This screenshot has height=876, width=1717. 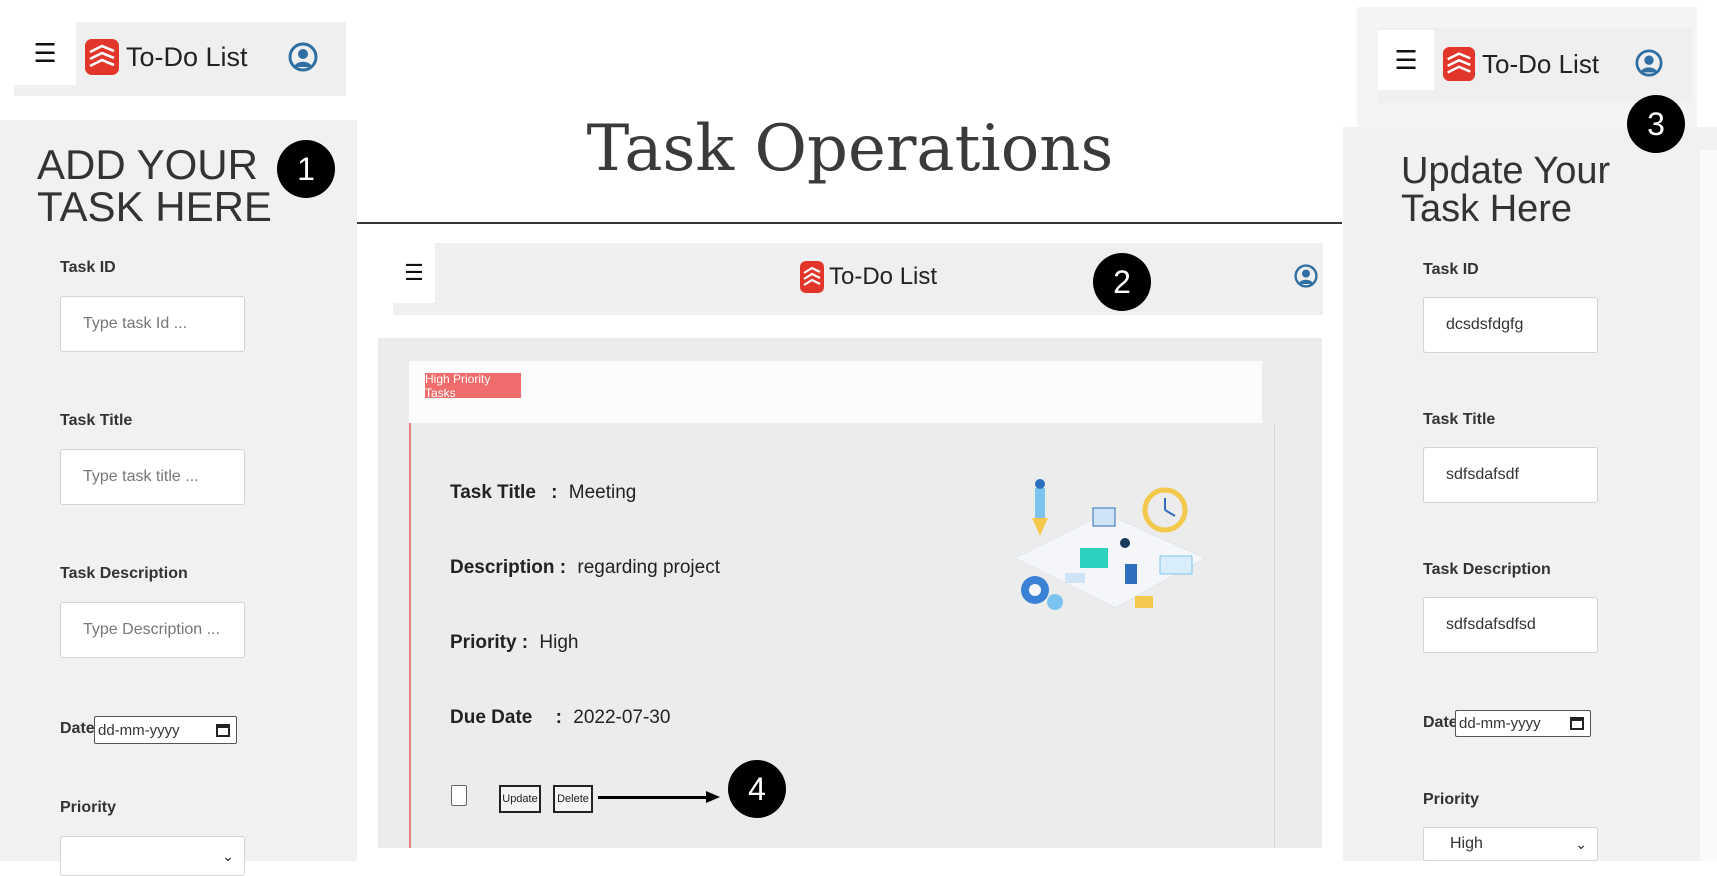 I want to click on task-desc-row: Description : regarding project, so click(x=585, y=568).